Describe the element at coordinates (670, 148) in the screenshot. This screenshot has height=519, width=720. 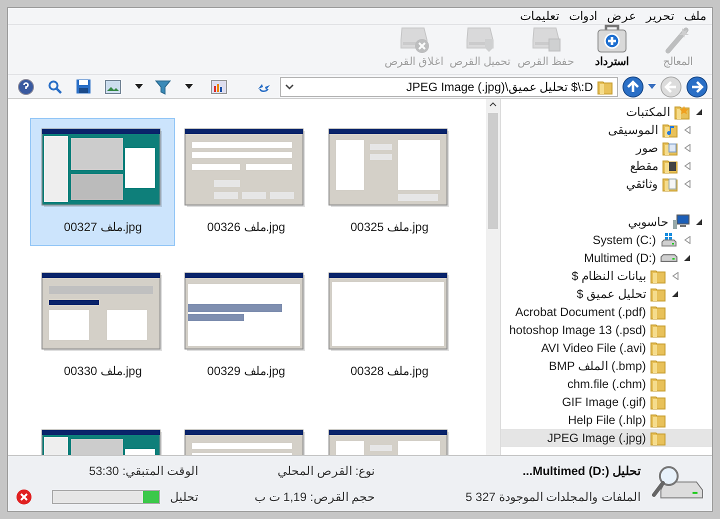
I see `pictures-folder-icon` at that location.